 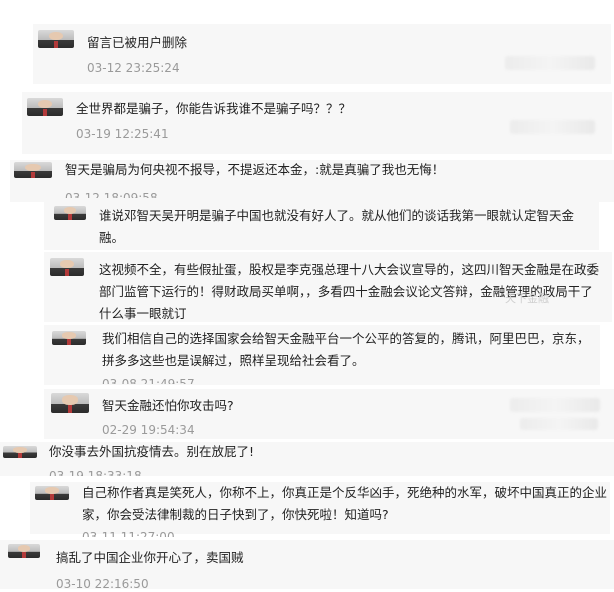 What do you see at coordinates (148, 430) in the screenshot?
I see `comment-time: 02-29 19:54:34` at bounding box center [148, 430].